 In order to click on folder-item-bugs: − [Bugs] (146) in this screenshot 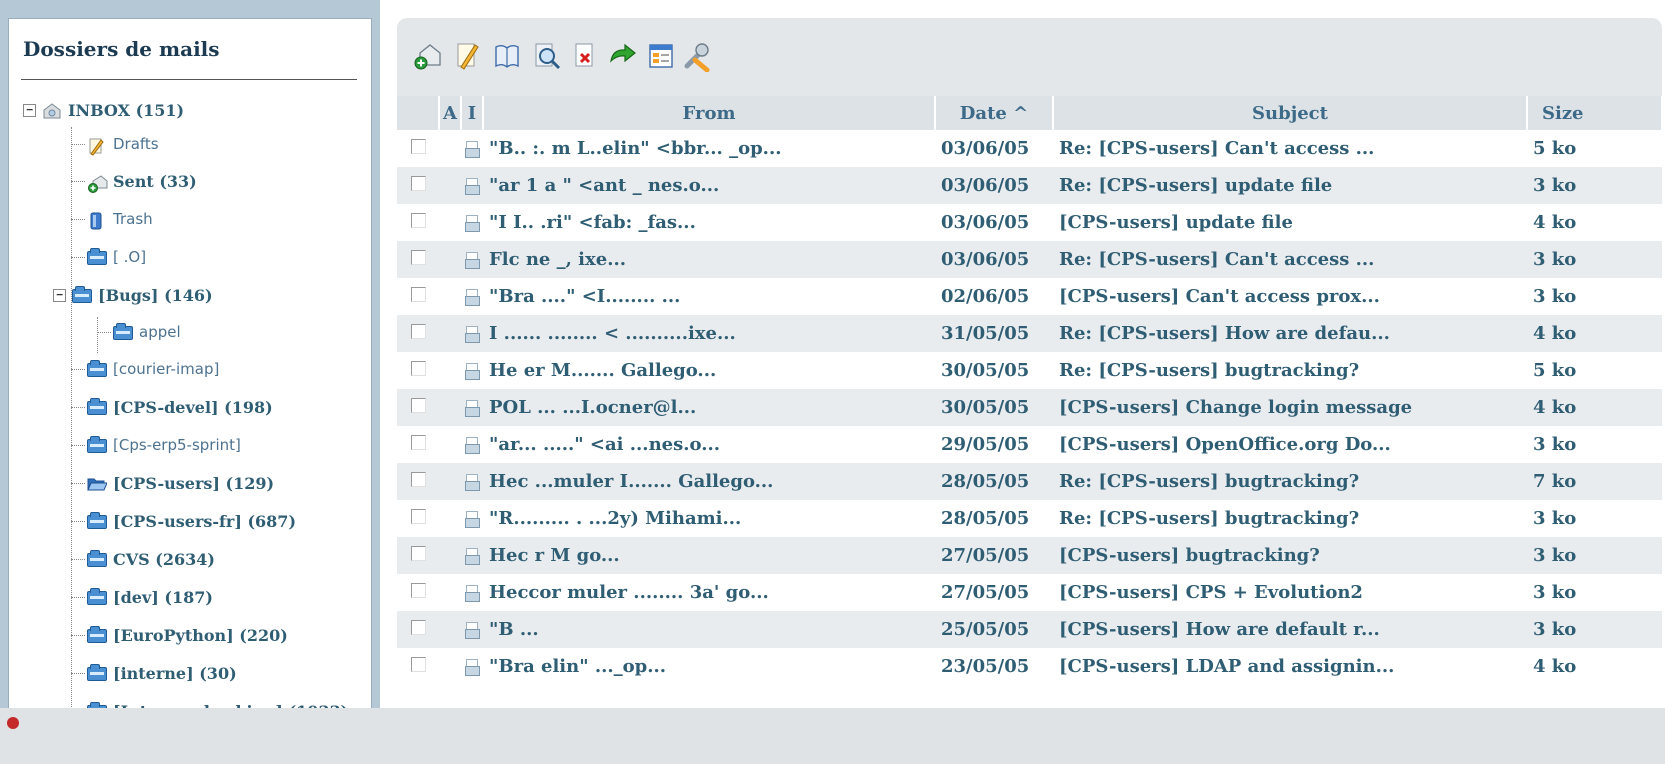, I will do `click(133, 295)`.